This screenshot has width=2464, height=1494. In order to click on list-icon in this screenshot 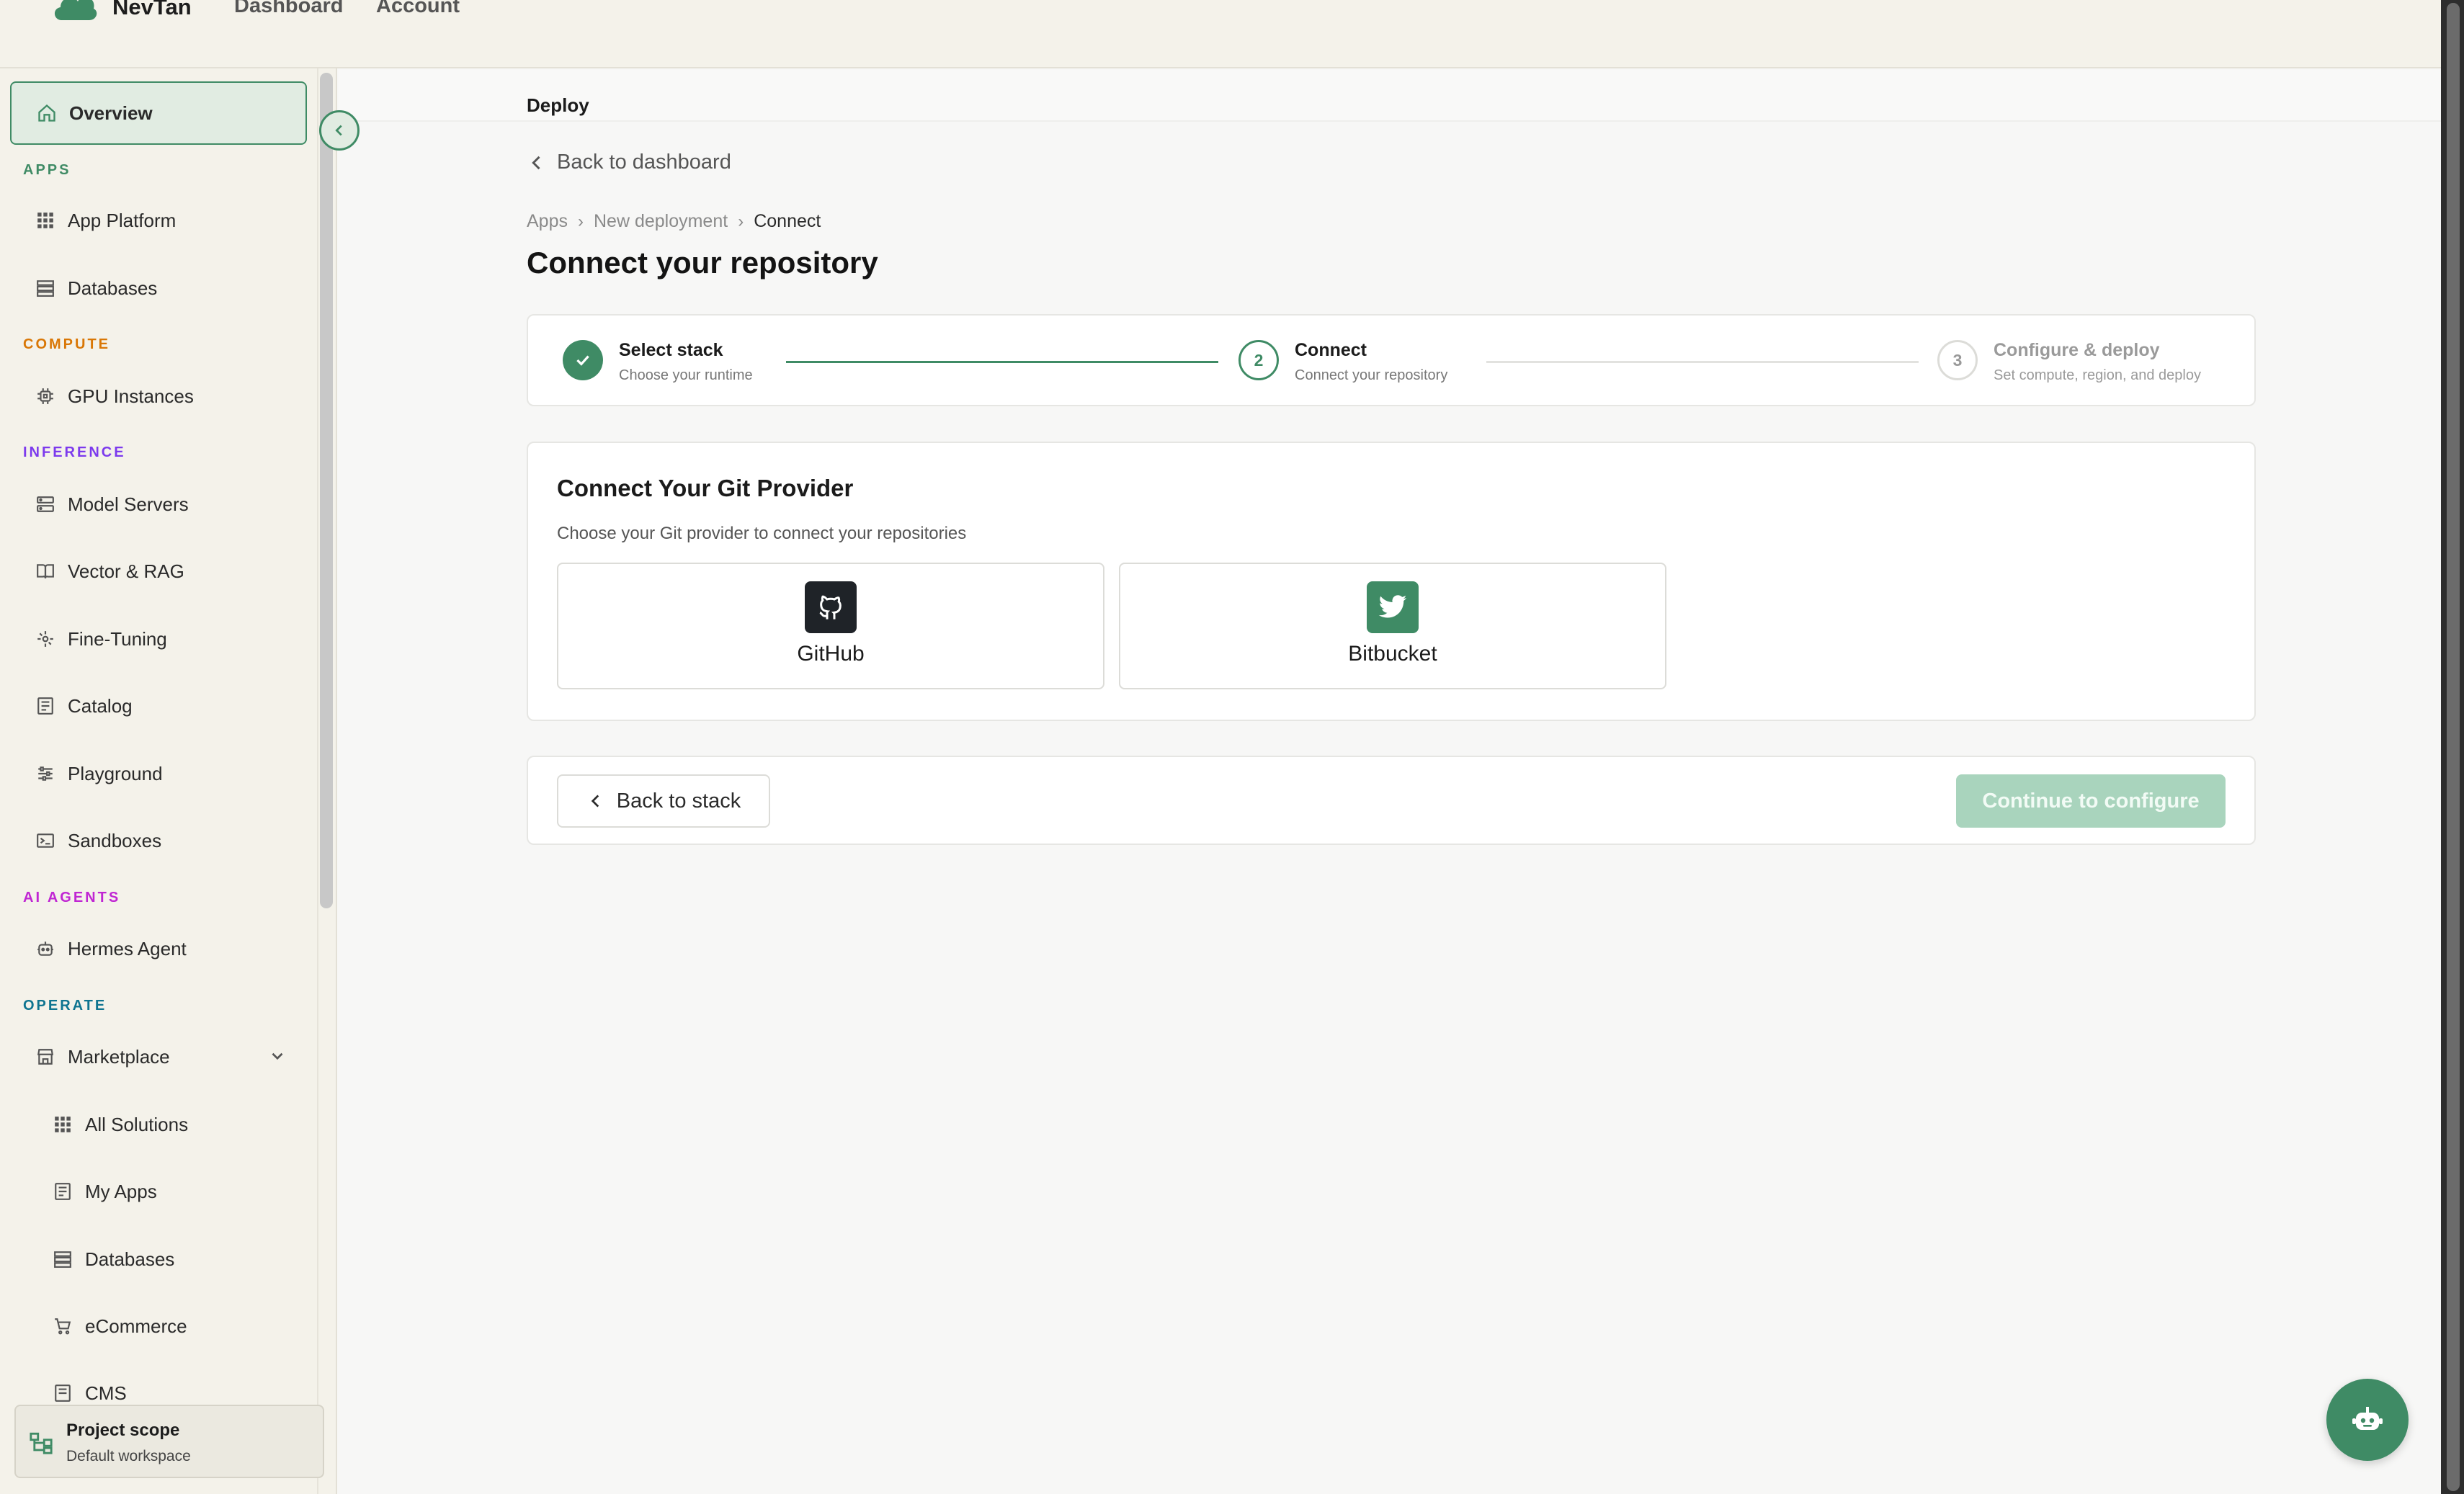, I will do `click(62, 1191)`.